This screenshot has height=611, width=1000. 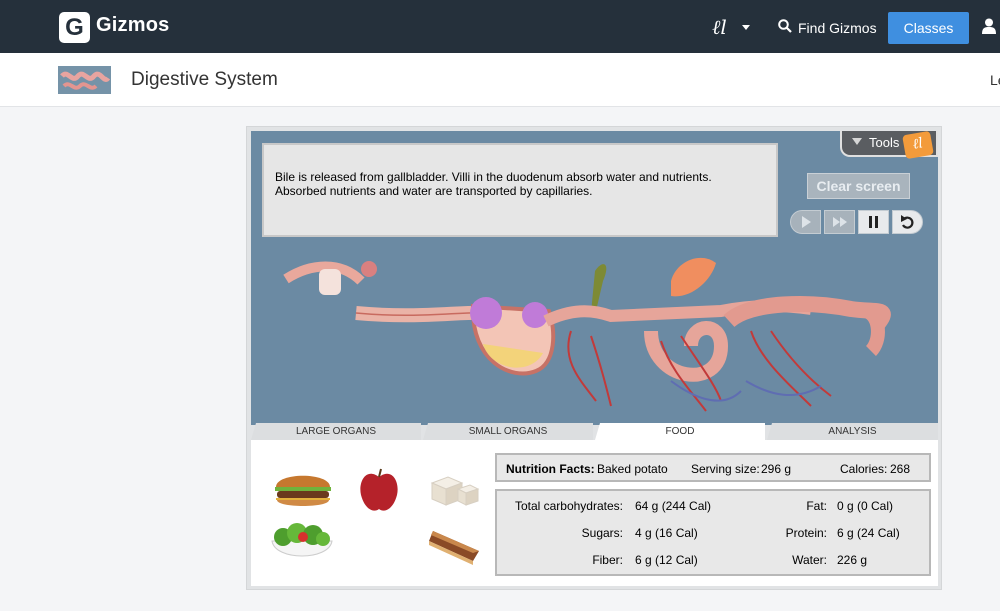 I want to click on calories-value: 268, so click(x=900, y=469).